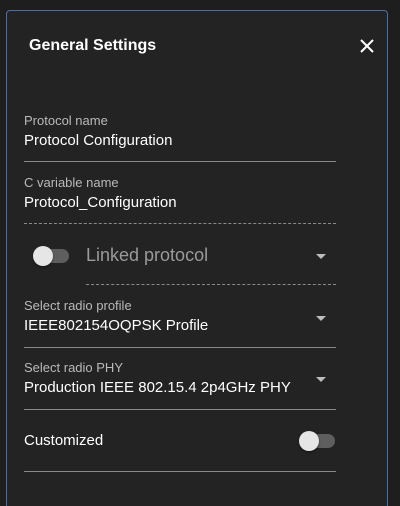 The image size is (400, 506). I want to click on radio-phy-label: Select radio PHY, so click(73, 367).